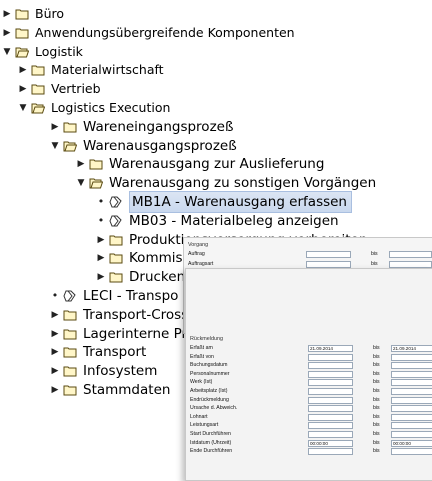 This screenshot has height=481, width=432. Describe the element at coordinates (104, 371) in the screenshot. I see `tree-item-infosystem: ▶ Infosystem` at that location.